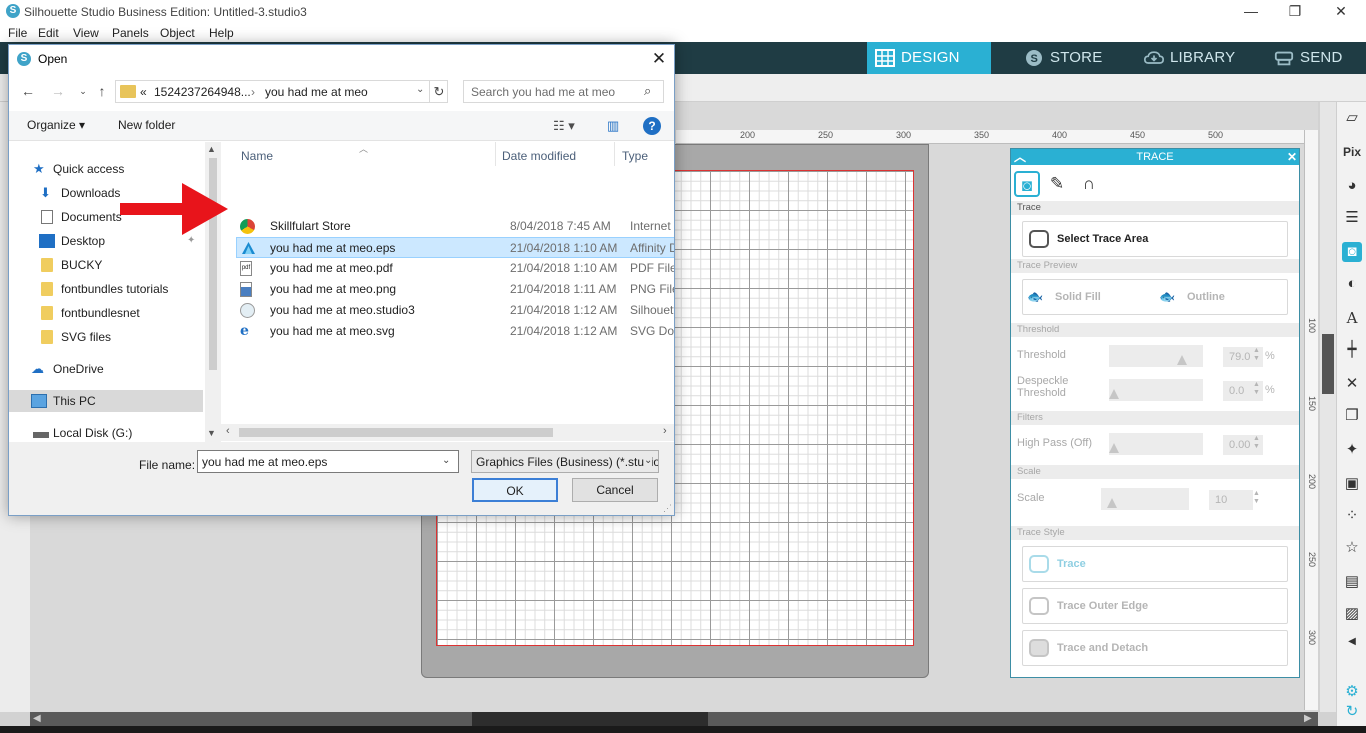  I want to click on line-style-icon: ☰, so click(1352, 218).